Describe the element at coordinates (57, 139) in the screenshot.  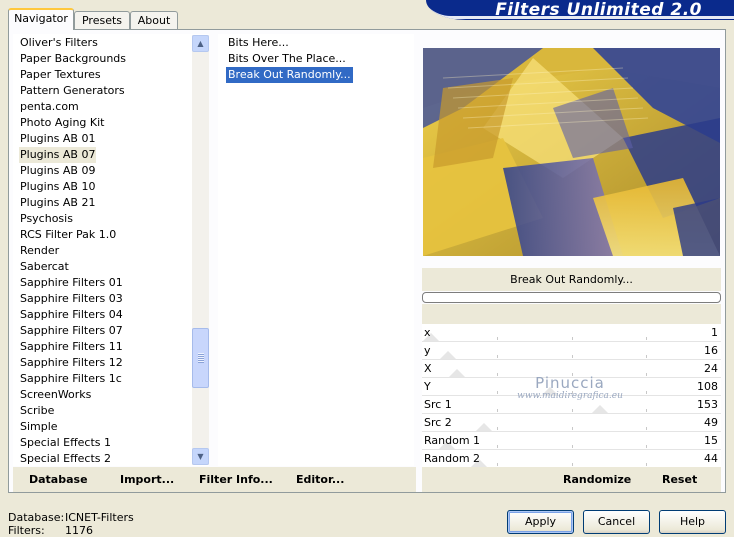
I see `category-item: Plugins AB 01` at that location.